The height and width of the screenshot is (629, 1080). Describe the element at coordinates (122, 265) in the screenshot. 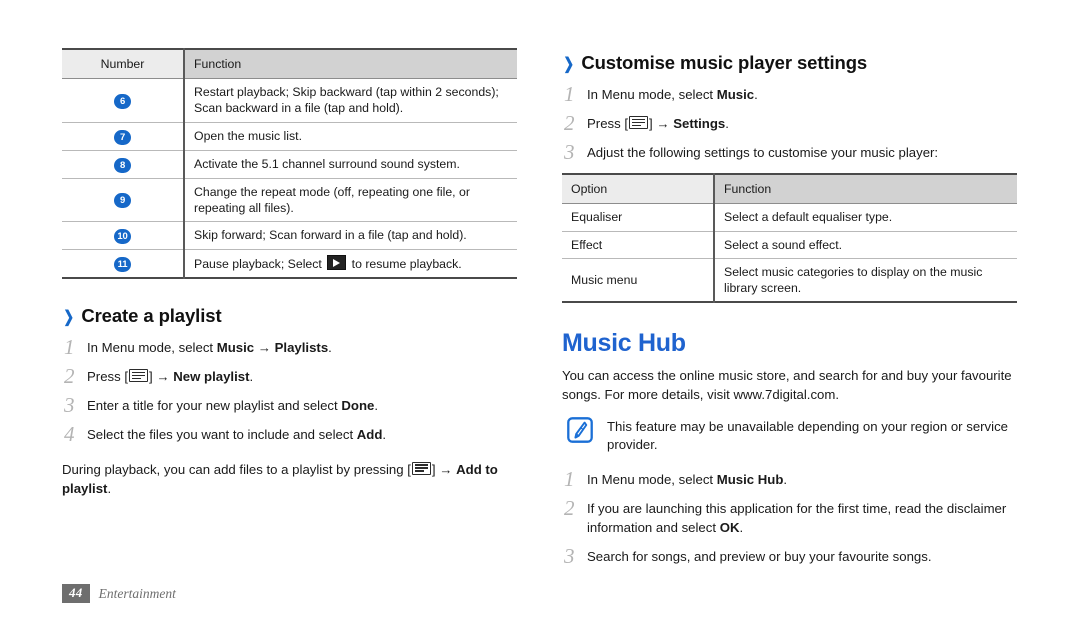

I see `number-badge-11: 11` at that location.